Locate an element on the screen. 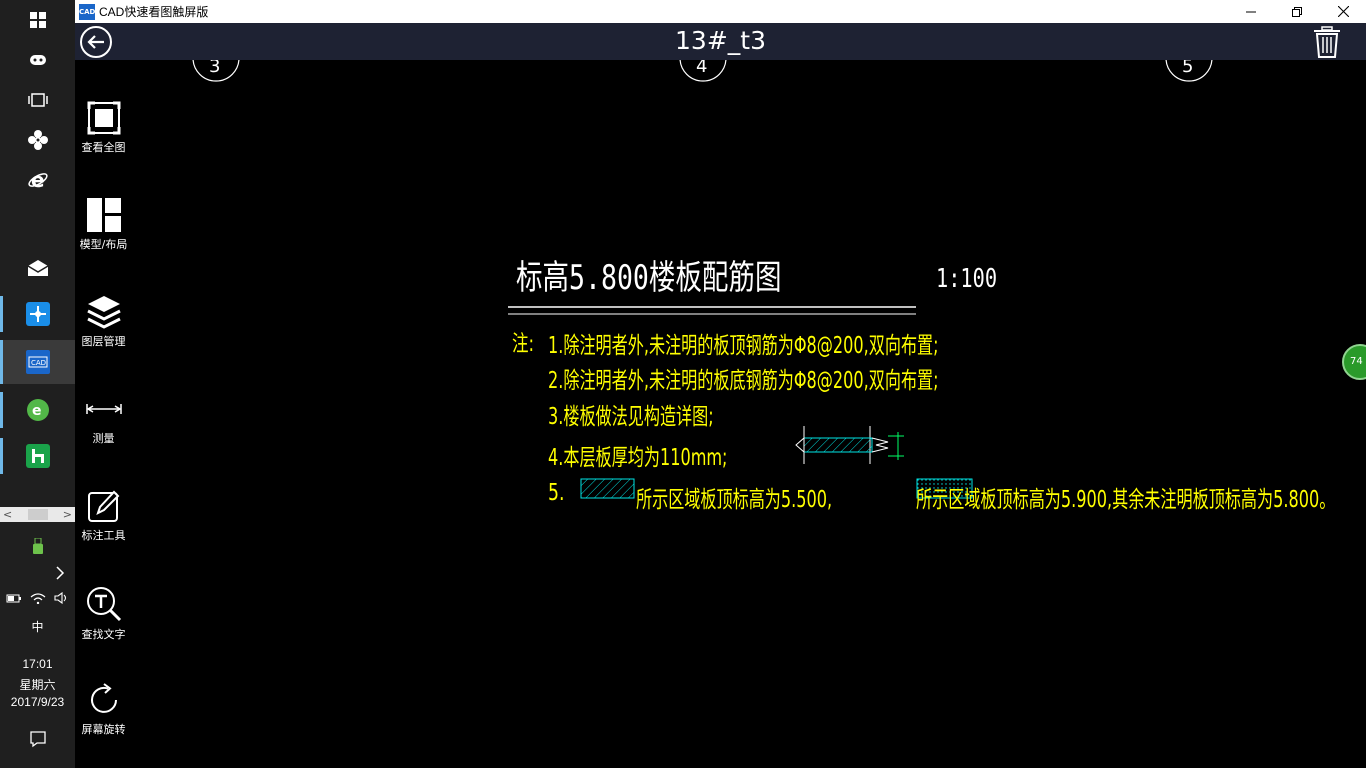 This screenshot has width=1366, height=768. tool-find-text-label: 查找文字 is located at coordinates (103, 634).